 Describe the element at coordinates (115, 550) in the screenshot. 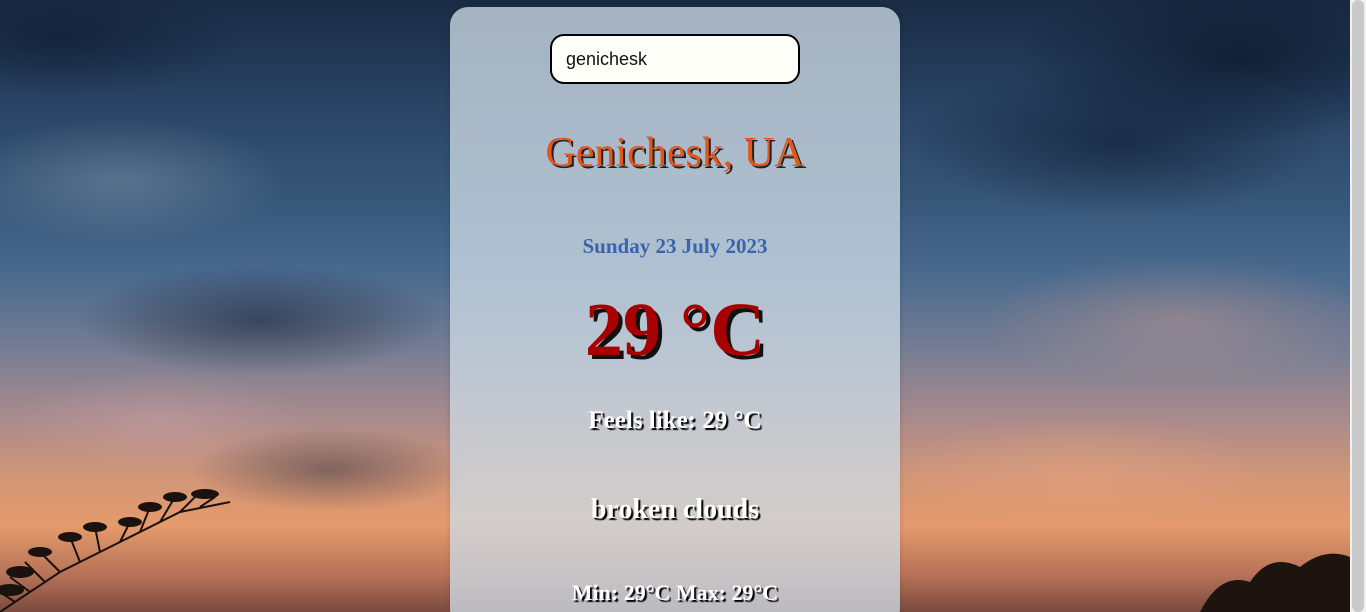

I see `tree-silhouette-left` at that location.